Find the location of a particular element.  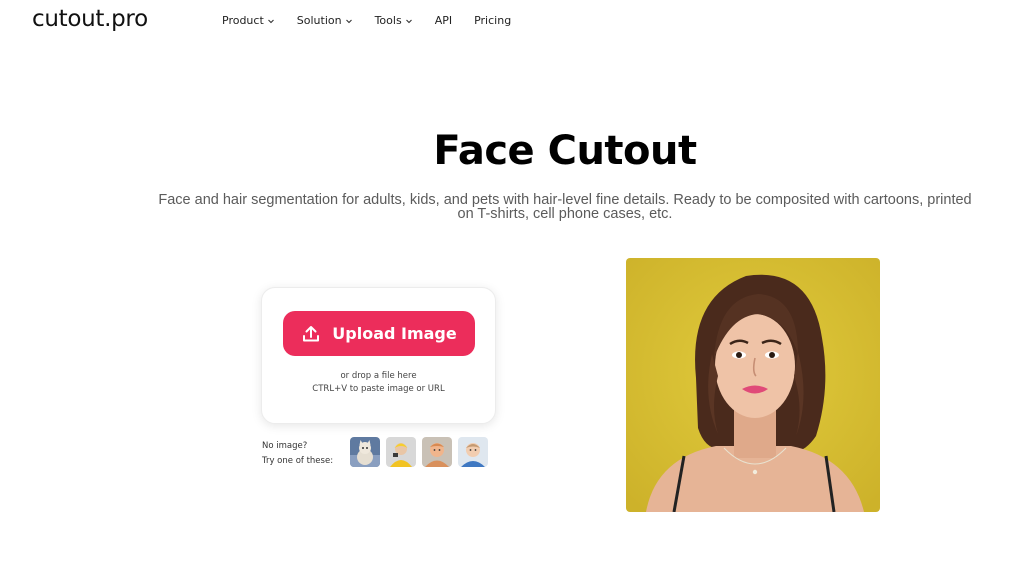

nav-item-api: API is located at coordinates (443, 20).